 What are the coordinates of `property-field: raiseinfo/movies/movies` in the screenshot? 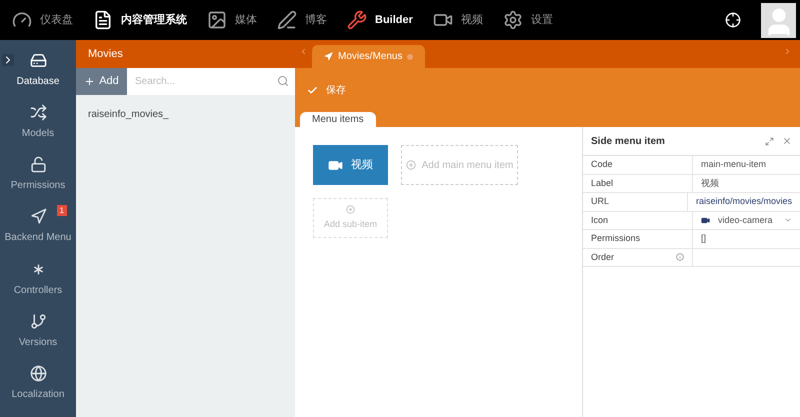 It's located at (744, 201).